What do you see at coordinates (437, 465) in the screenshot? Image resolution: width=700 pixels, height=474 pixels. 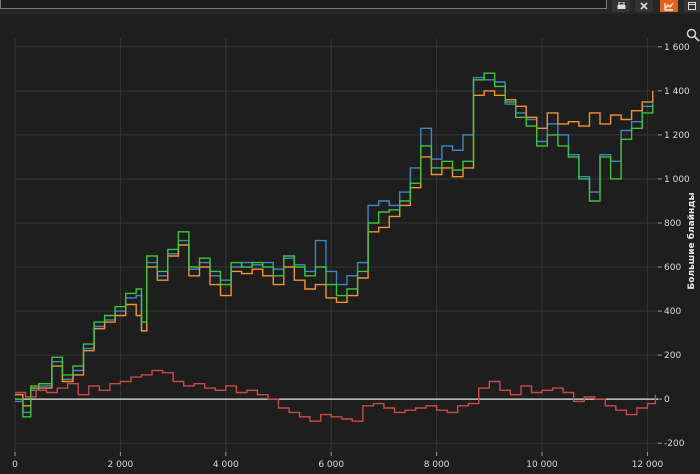 I see `x-tick-label: 8 000` at bounding box center [437, 465].